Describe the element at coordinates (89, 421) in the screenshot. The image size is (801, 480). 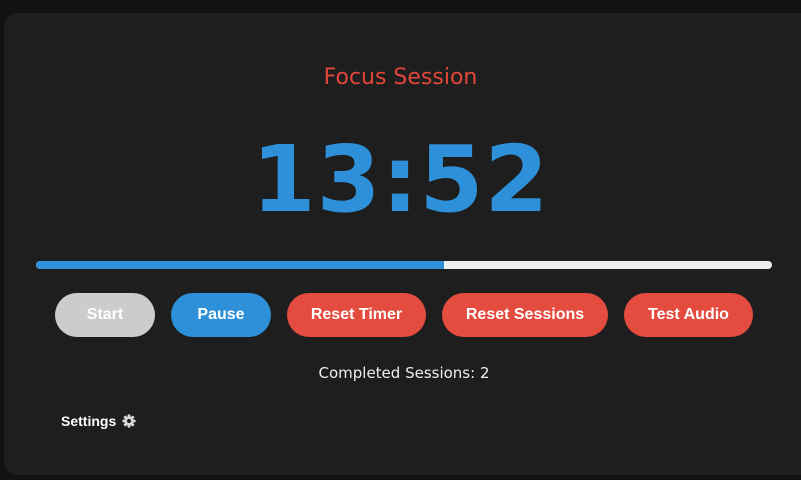
I see `settings-label: Settings` at that location.